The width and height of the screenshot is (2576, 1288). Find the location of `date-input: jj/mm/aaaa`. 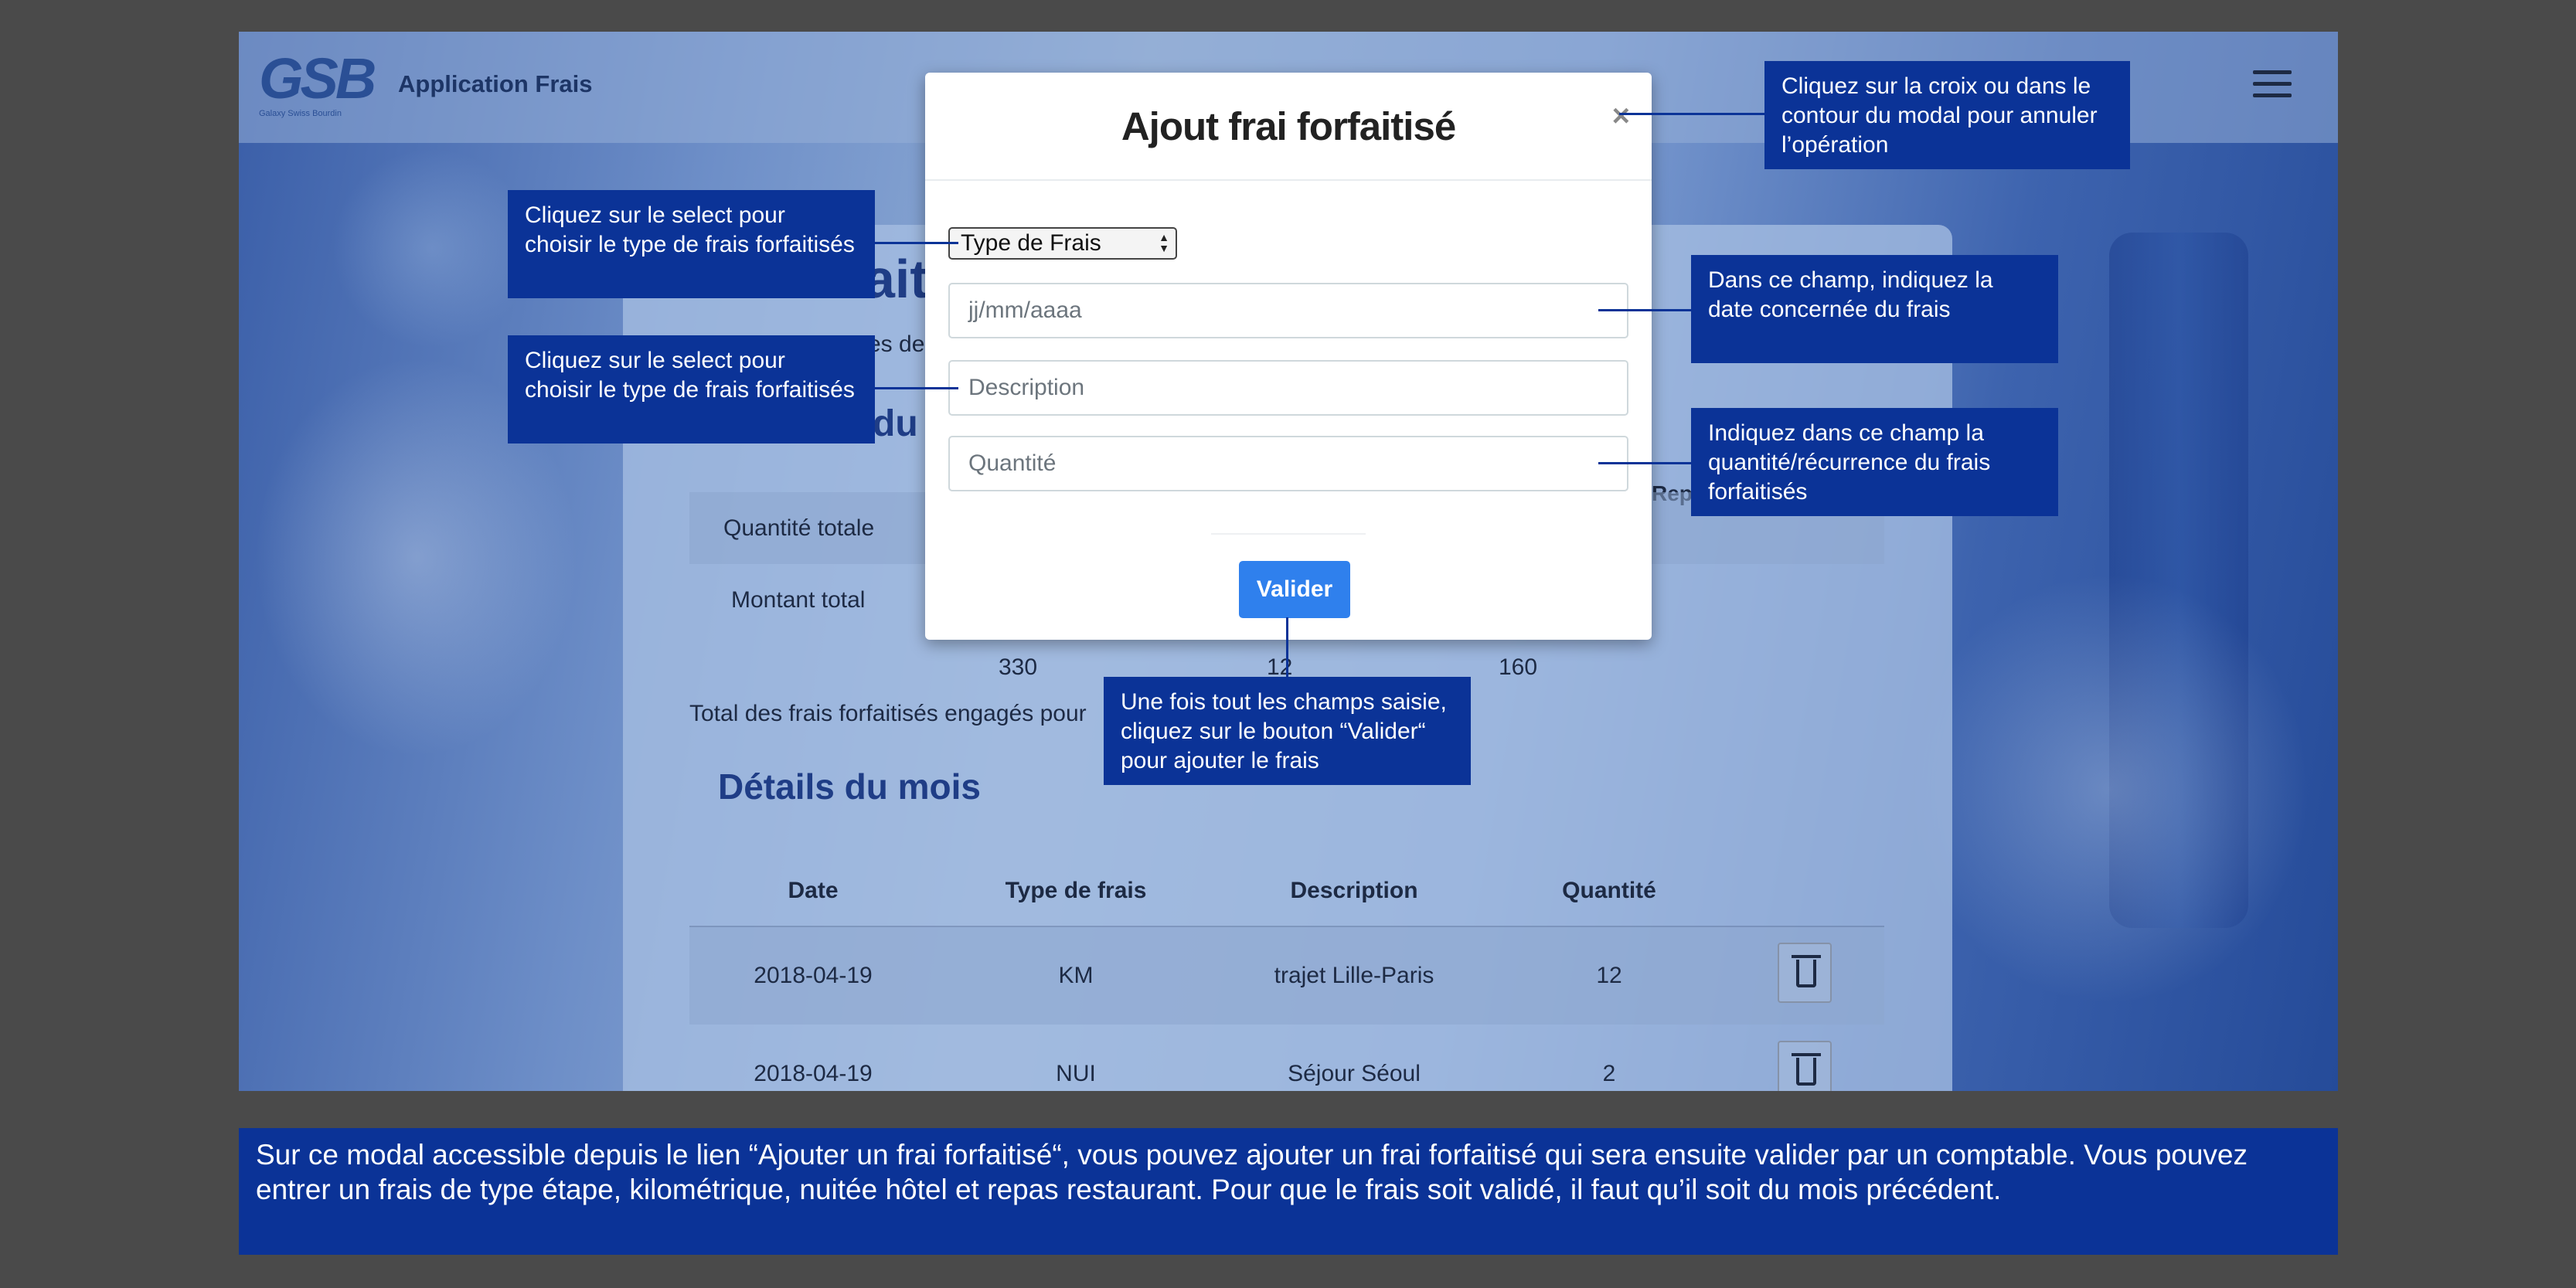

date-input: jj/mm/aaaa is located at coordinates (1288, 310).